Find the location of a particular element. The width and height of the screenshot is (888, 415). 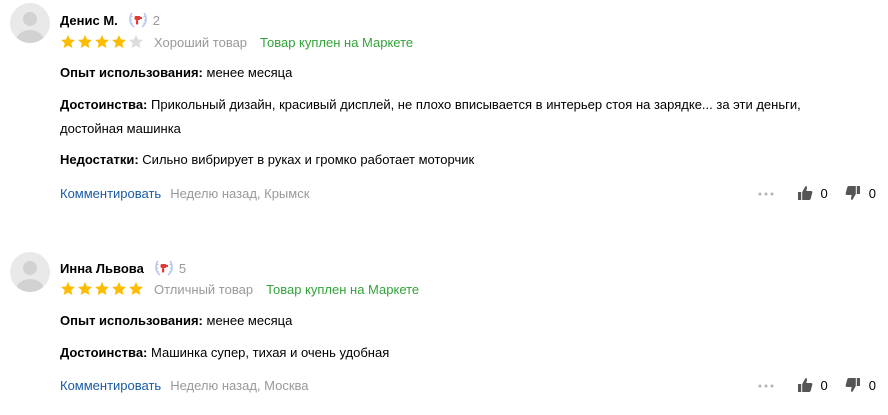

review-meta: Неделю назад, Крымск is located at coordinates (240, 193).